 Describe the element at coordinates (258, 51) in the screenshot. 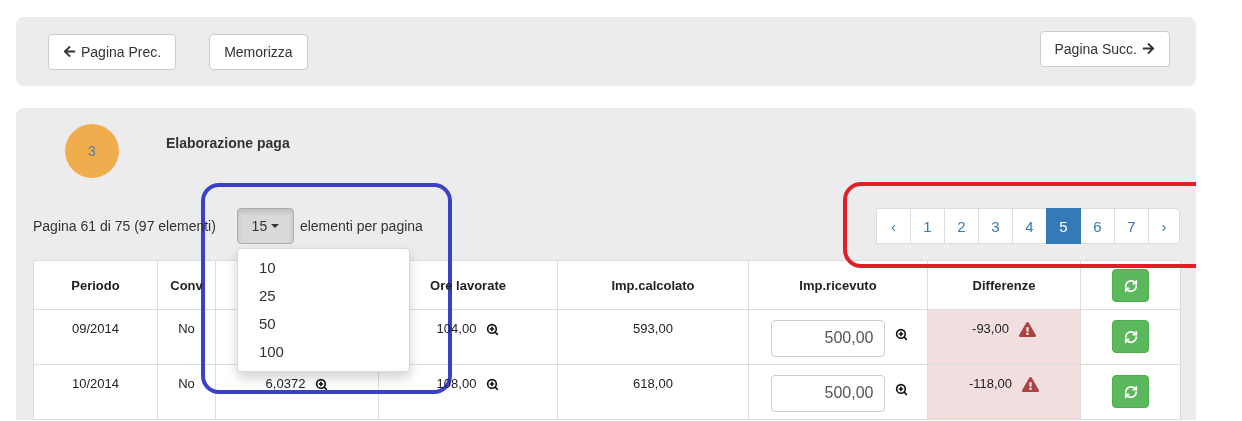

I see `save-button: Memorizza` at that location.